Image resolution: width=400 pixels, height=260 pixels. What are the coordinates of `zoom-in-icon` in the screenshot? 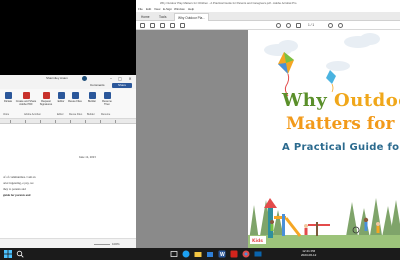 It's located at (340, 25).